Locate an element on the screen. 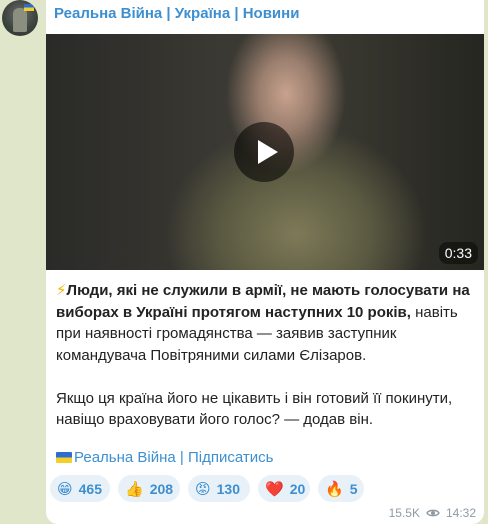 The width and height of the screenshot is (488, 524). thumbs-up-emoji-icon: 👍 is located at coordinates (134, 489).